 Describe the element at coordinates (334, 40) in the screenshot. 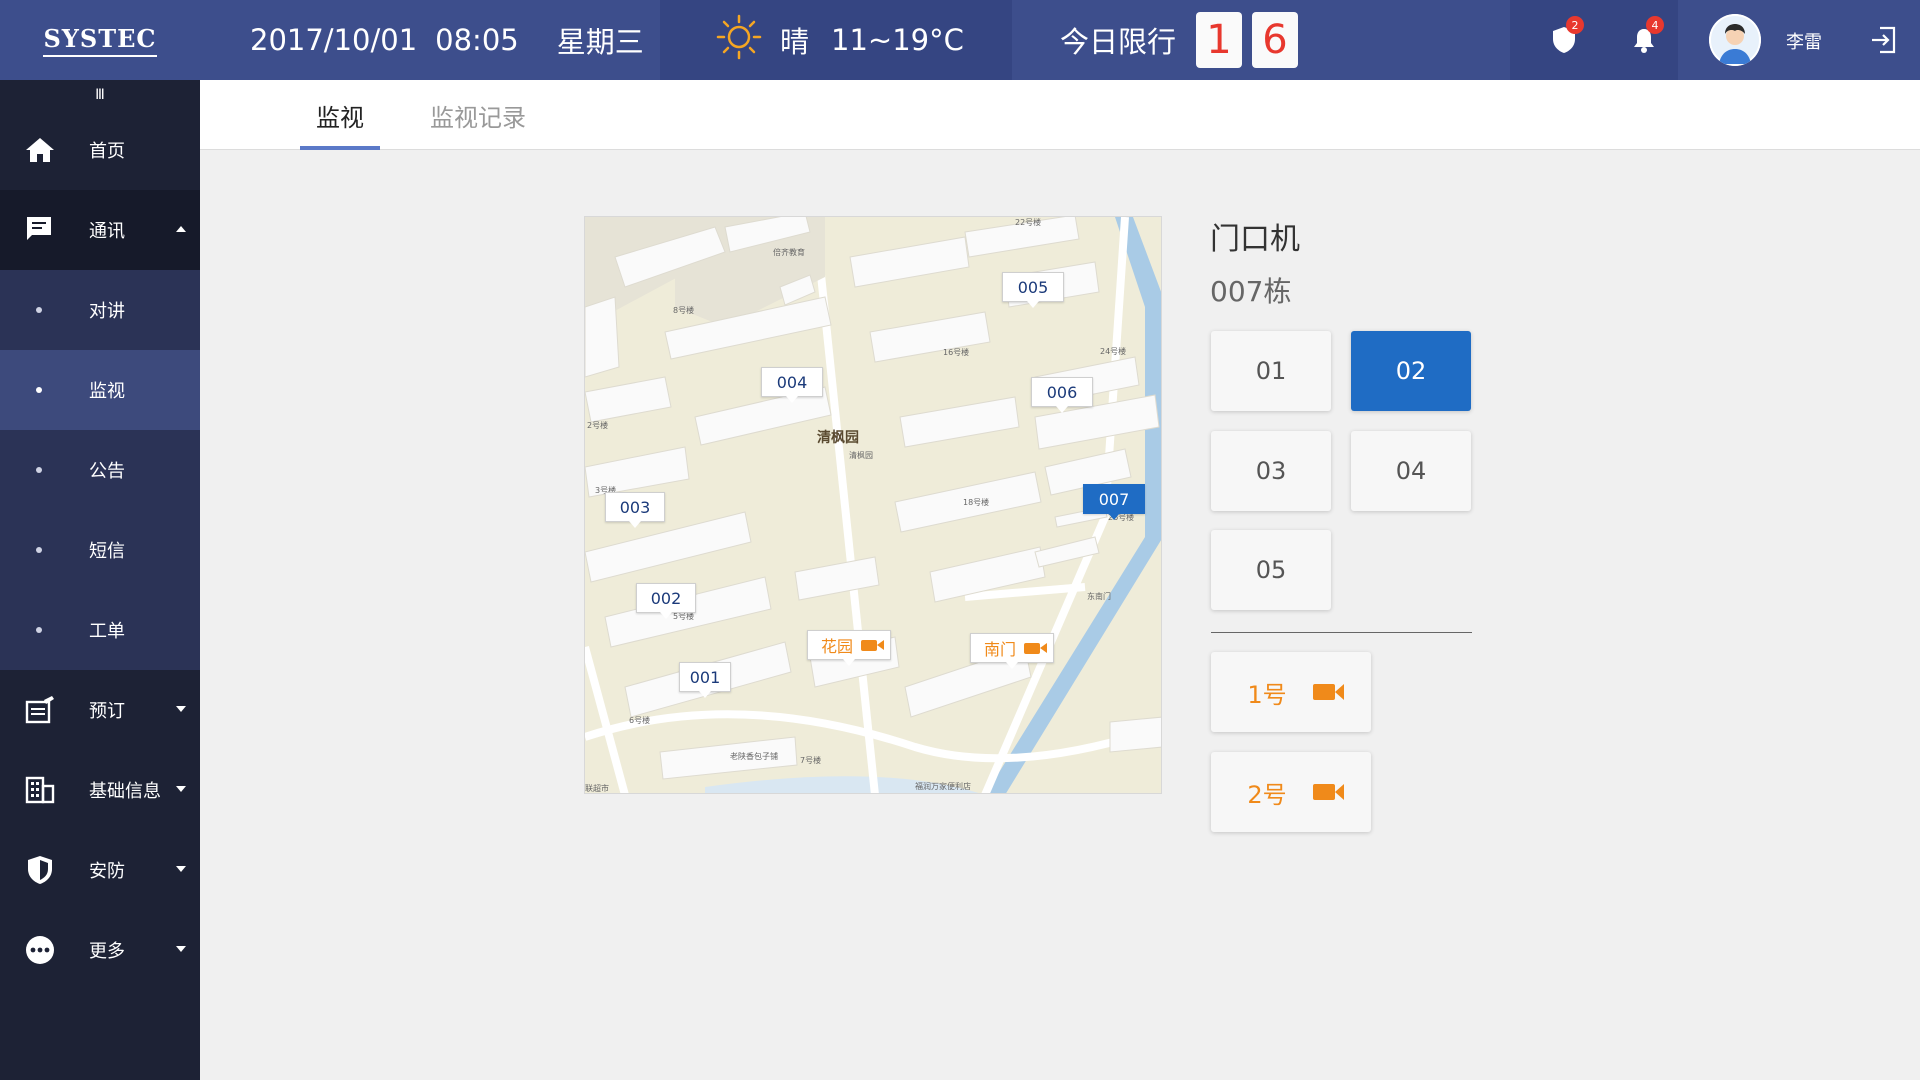

I see `date-text: 2017/10/01` at that location.